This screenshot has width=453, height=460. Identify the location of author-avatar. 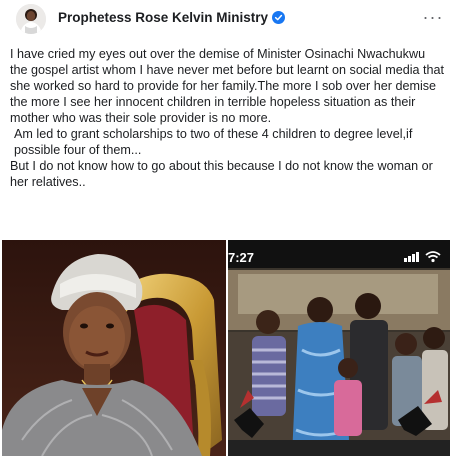
(31, 19).